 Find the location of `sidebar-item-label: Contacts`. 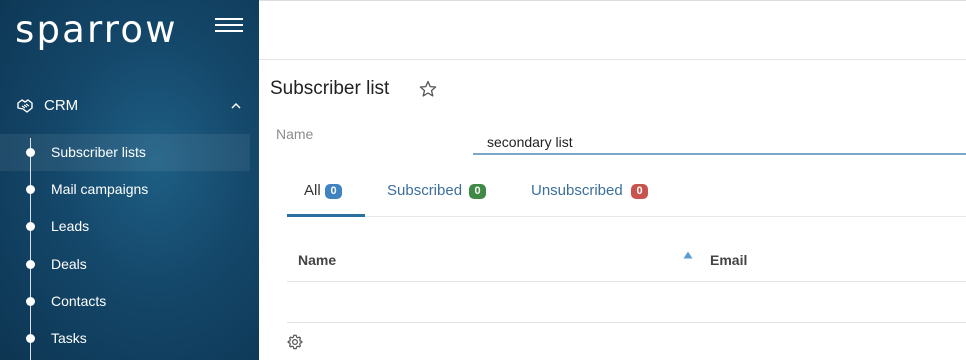

sidebar-item-label: Contacts is located at coordinates (79, 301).